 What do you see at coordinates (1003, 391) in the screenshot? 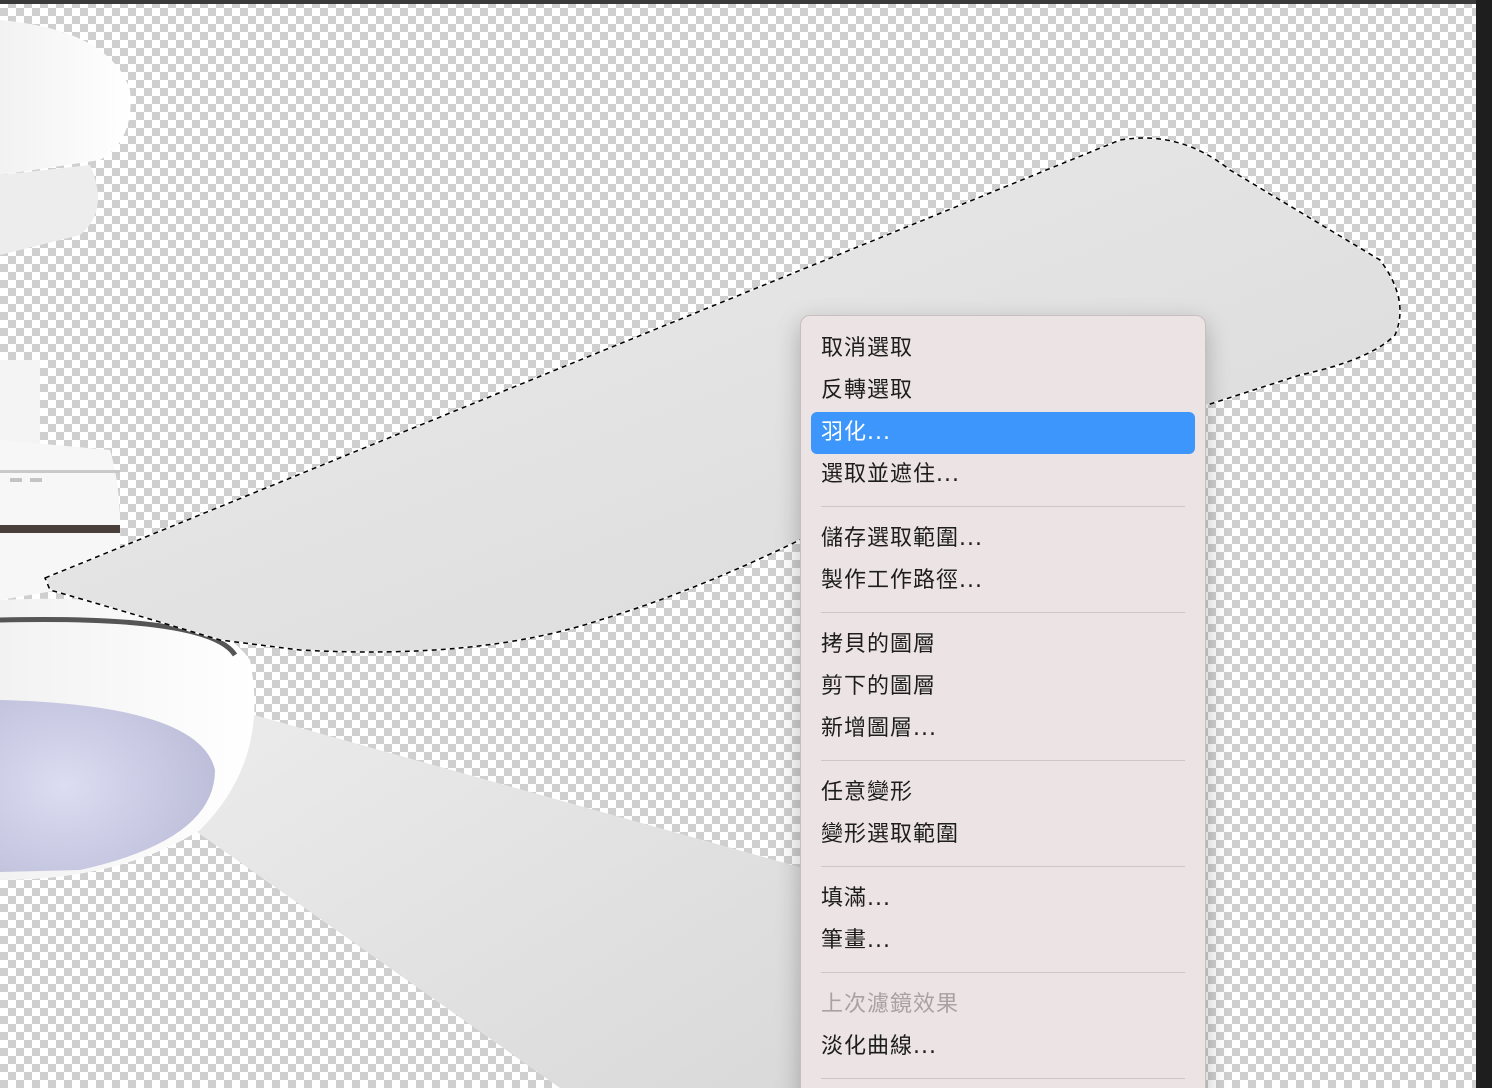
I see `menu-item-inverse-selection: 反轉選取` at bounding box center [1003, 391].